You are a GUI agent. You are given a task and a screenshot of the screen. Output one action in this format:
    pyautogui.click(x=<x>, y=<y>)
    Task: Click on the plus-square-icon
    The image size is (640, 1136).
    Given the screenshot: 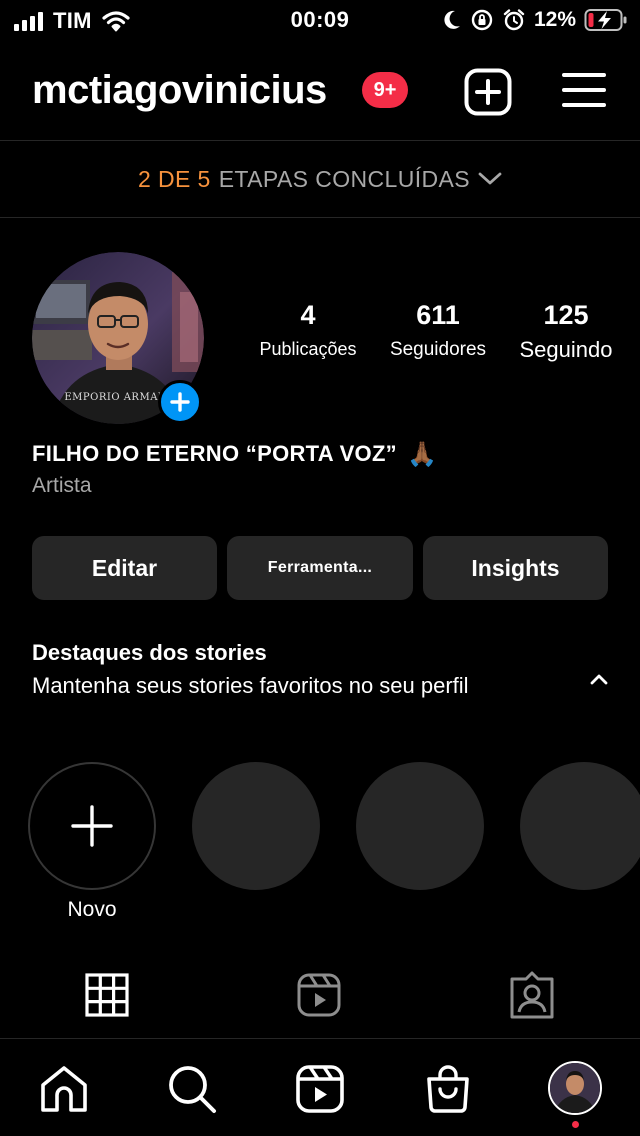 What is the action you would take?
    pyautogui.click(x=488, y=92)
    